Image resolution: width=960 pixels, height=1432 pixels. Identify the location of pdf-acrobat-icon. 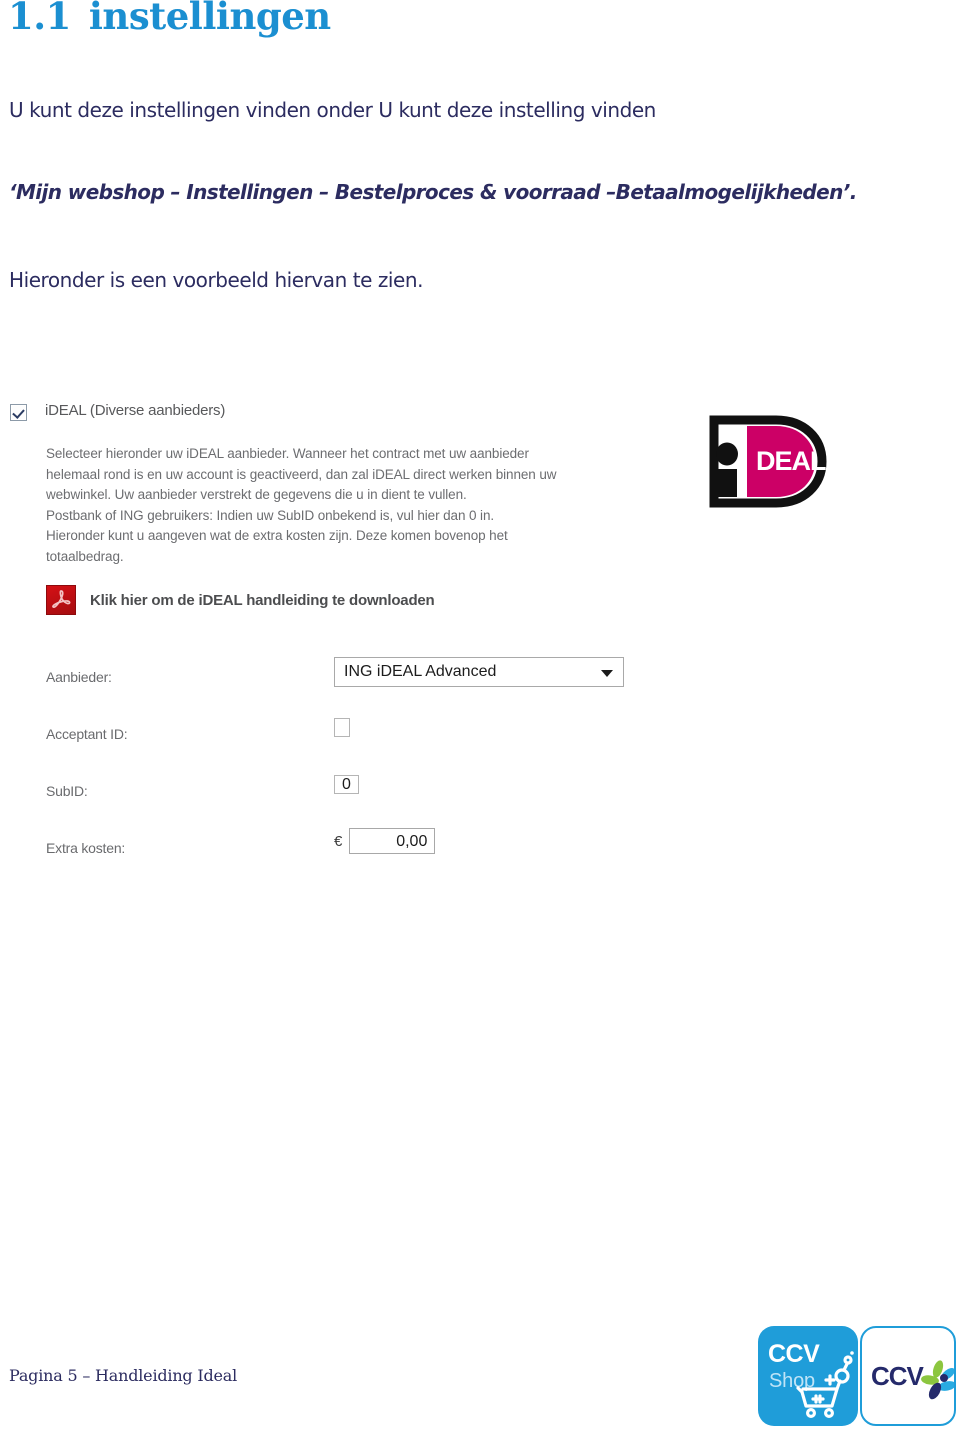
(61, 600).